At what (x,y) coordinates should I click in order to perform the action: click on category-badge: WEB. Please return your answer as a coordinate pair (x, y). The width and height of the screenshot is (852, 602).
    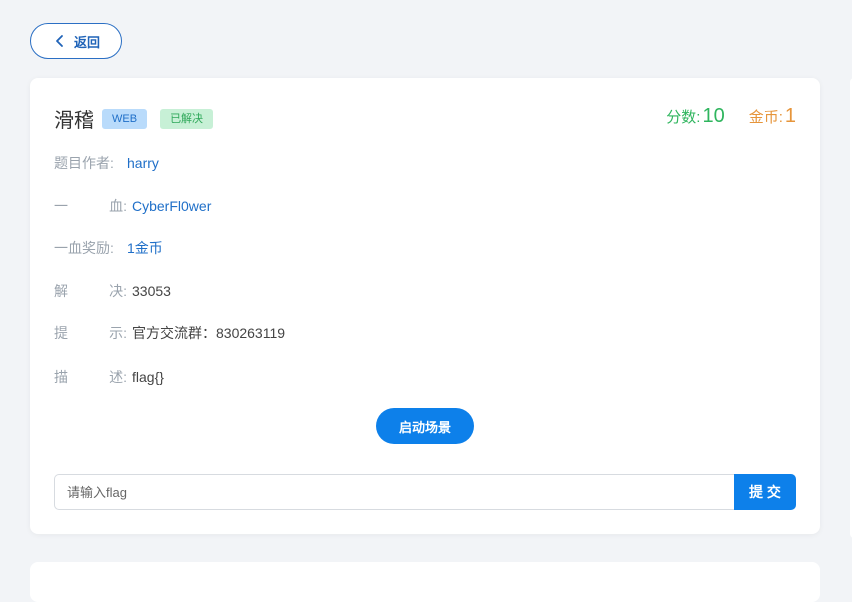
    Looking at the image, I should click on (125, 118).